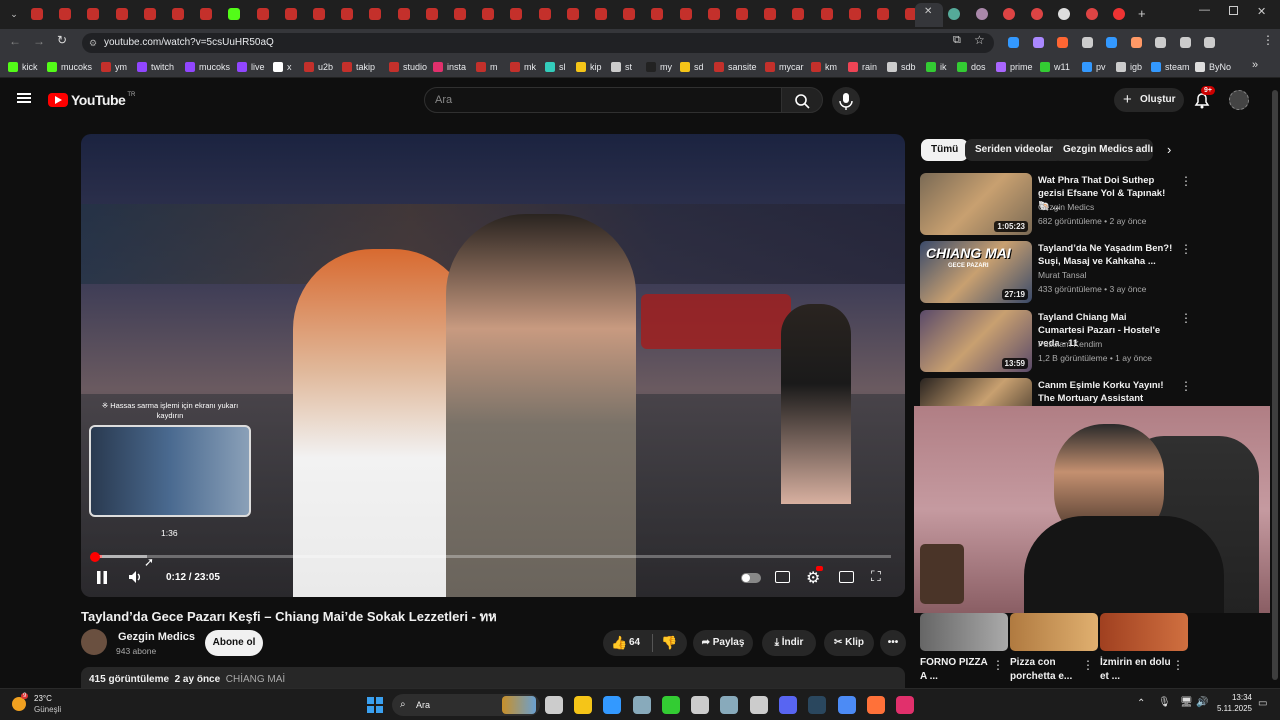  Describe the element at coordinates (1239, 100) in the screenshot. I see `account-avatar` at that location.